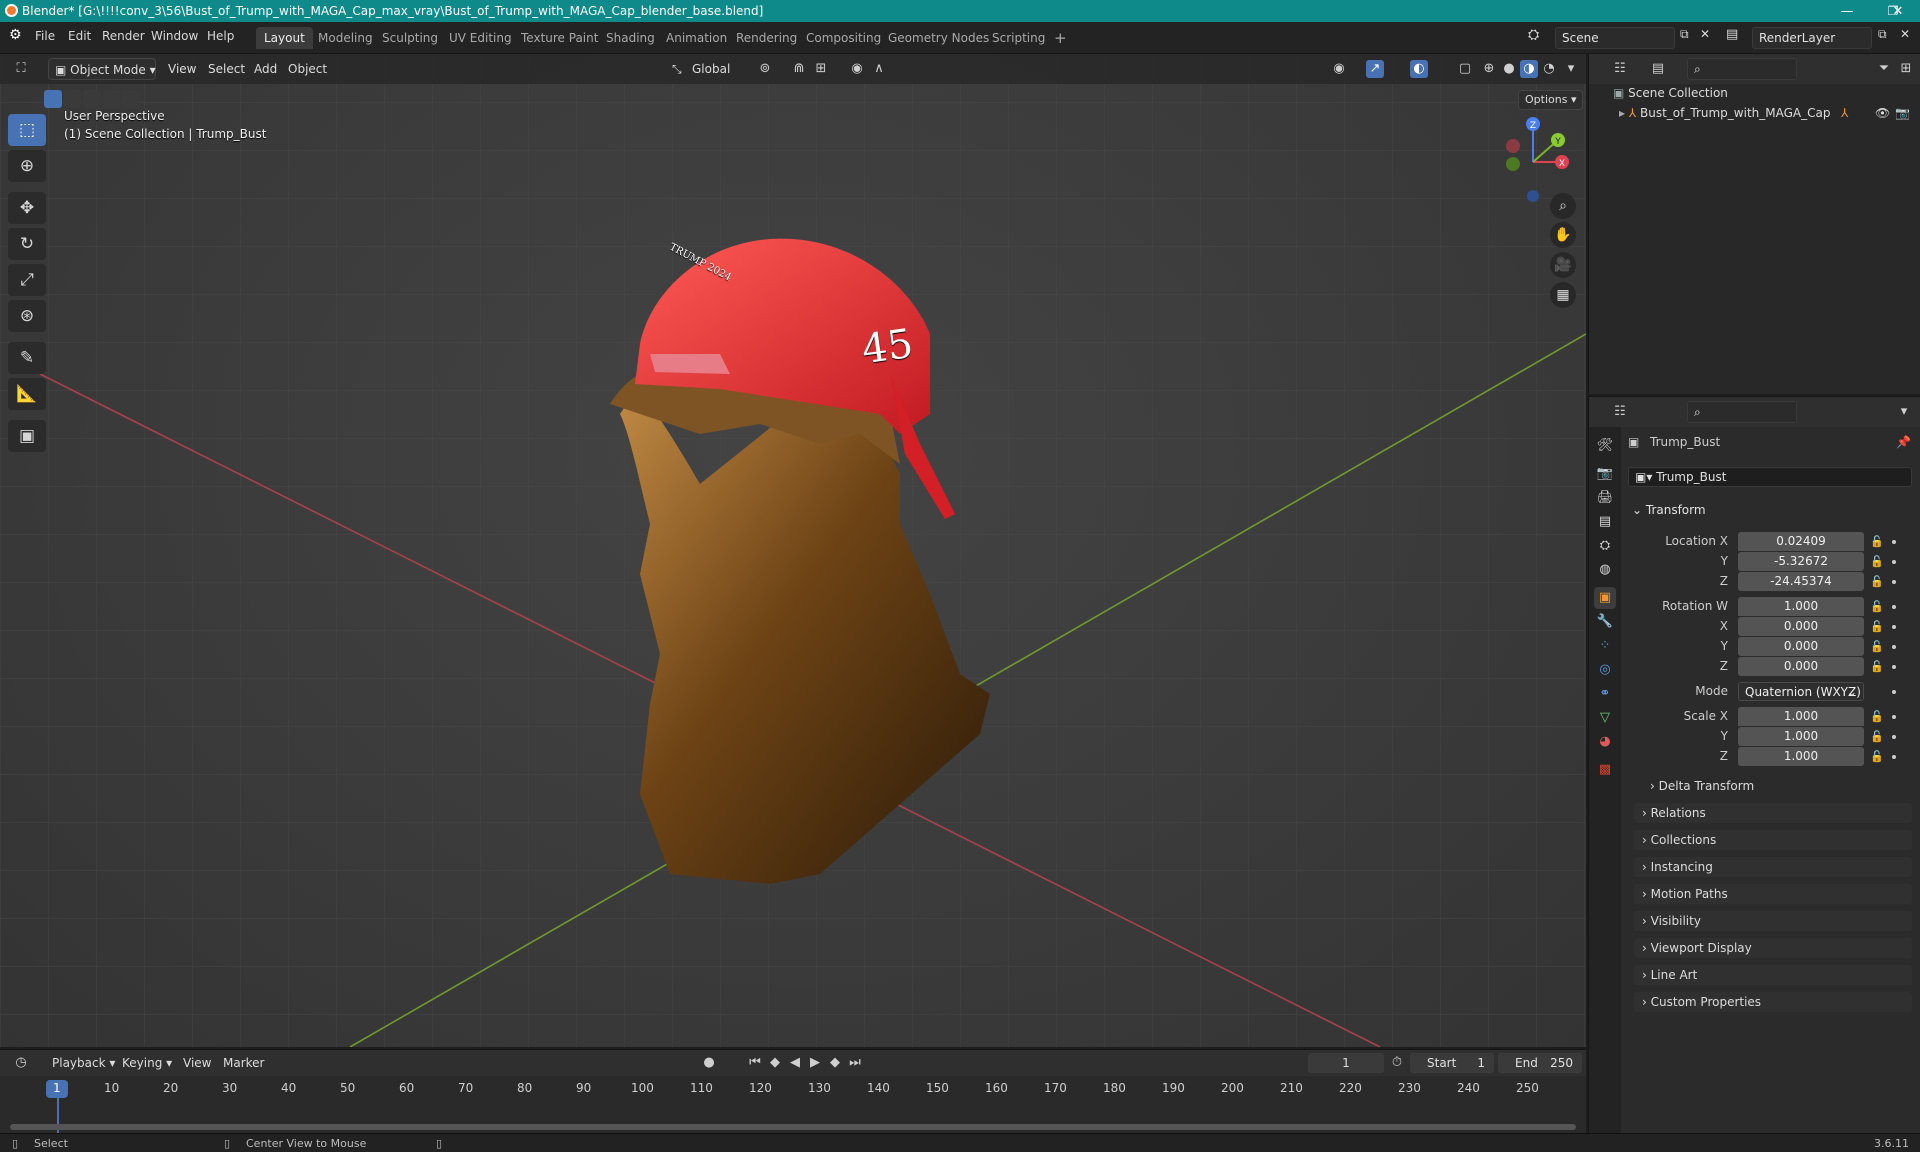 The width and height of the screenshot is (1920, 1152). What do you see at coordinates (1605, 718) in the screenshot?
I see `data-tab-icon: ▽` at bounding box center [1605, 718].